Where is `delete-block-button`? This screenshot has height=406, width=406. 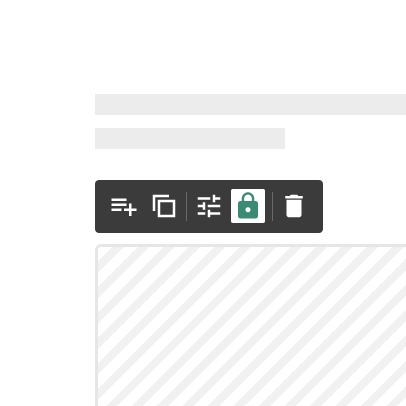
delete-block-button is located at coordinates (294, 206).